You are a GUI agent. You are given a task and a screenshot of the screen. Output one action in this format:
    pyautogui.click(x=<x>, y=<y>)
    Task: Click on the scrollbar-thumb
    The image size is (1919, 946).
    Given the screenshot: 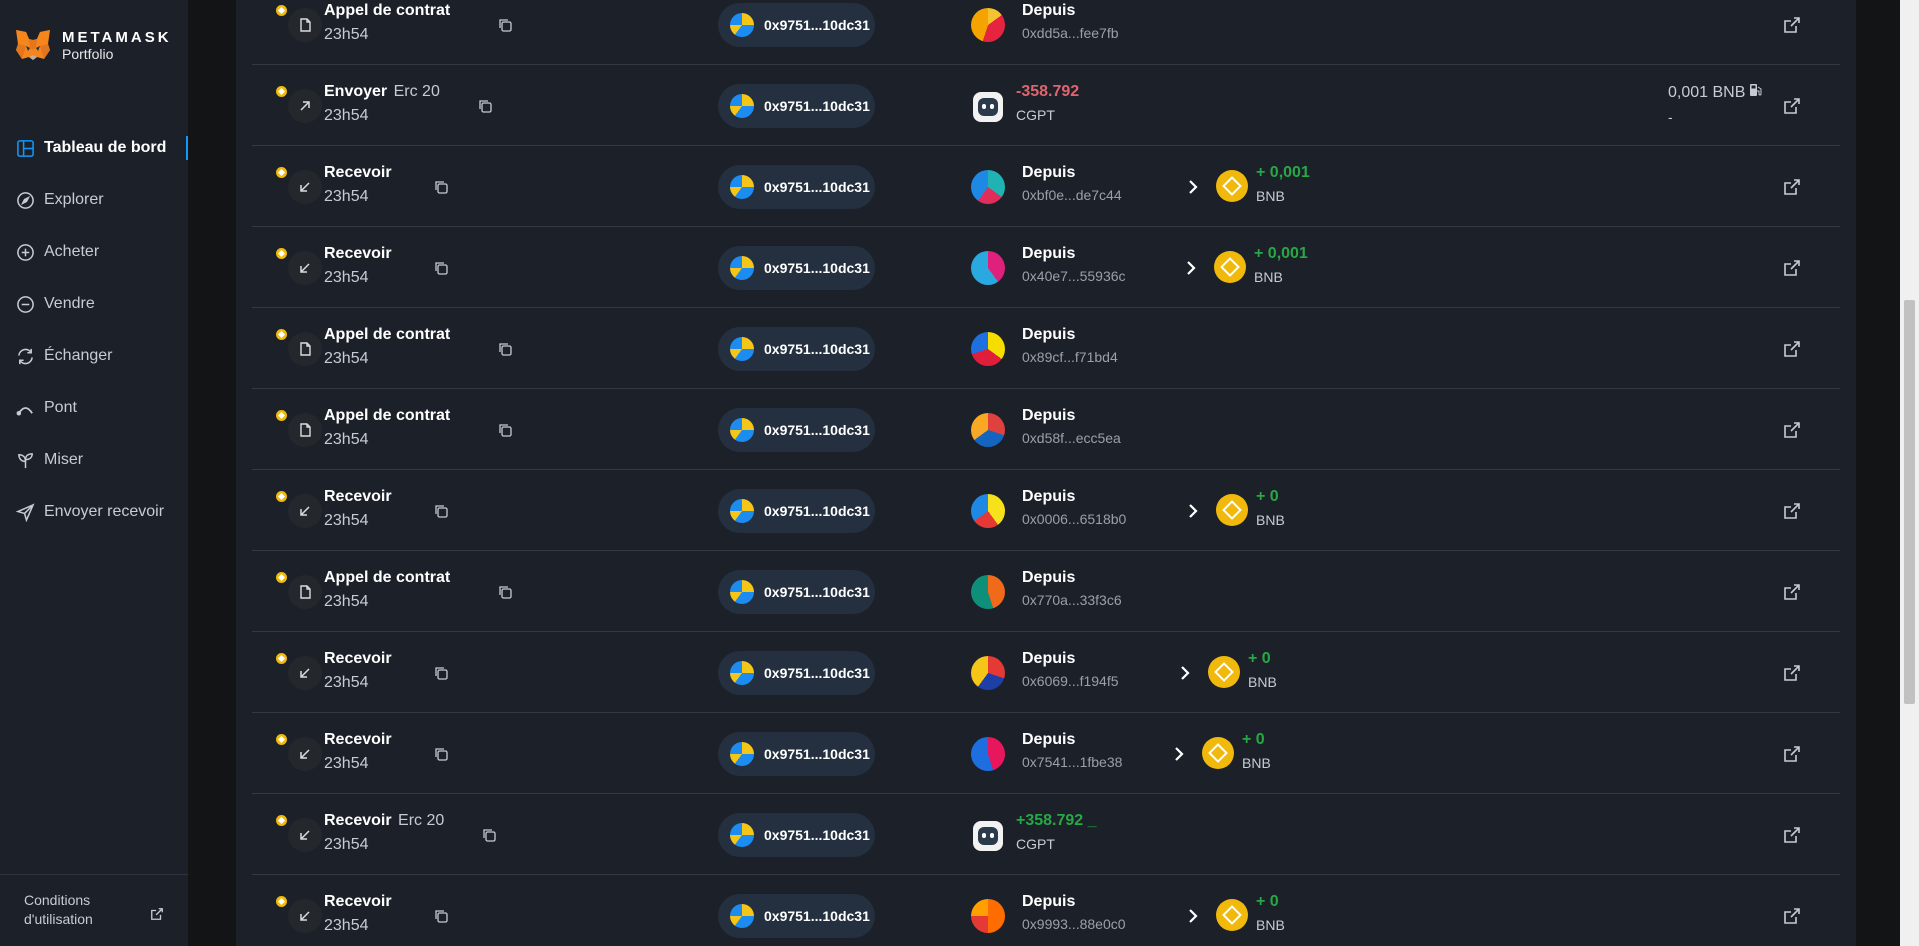 What is the action you would take?
    pyautogui.click(x=1909, y=502)
    